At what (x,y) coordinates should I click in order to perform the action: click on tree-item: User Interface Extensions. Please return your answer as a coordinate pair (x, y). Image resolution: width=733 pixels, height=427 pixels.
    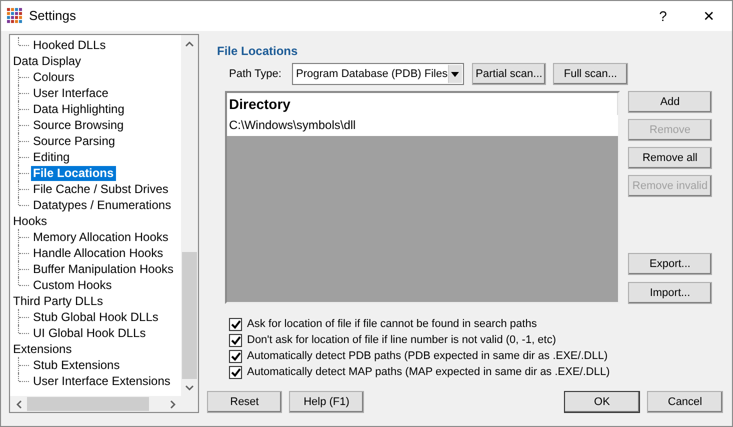
    Looking at the image, I should click on (101, 381).